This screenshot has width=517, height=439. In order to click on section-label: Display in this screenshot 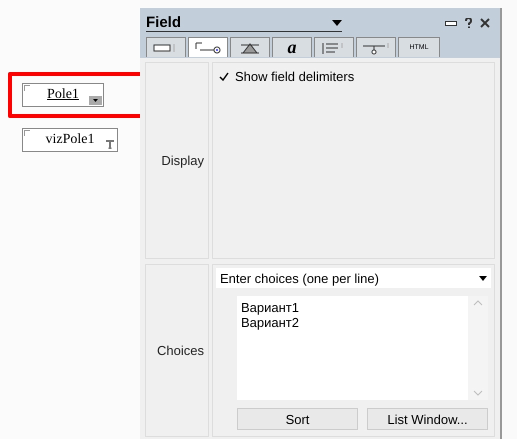, I will do `click(177, 160)`.